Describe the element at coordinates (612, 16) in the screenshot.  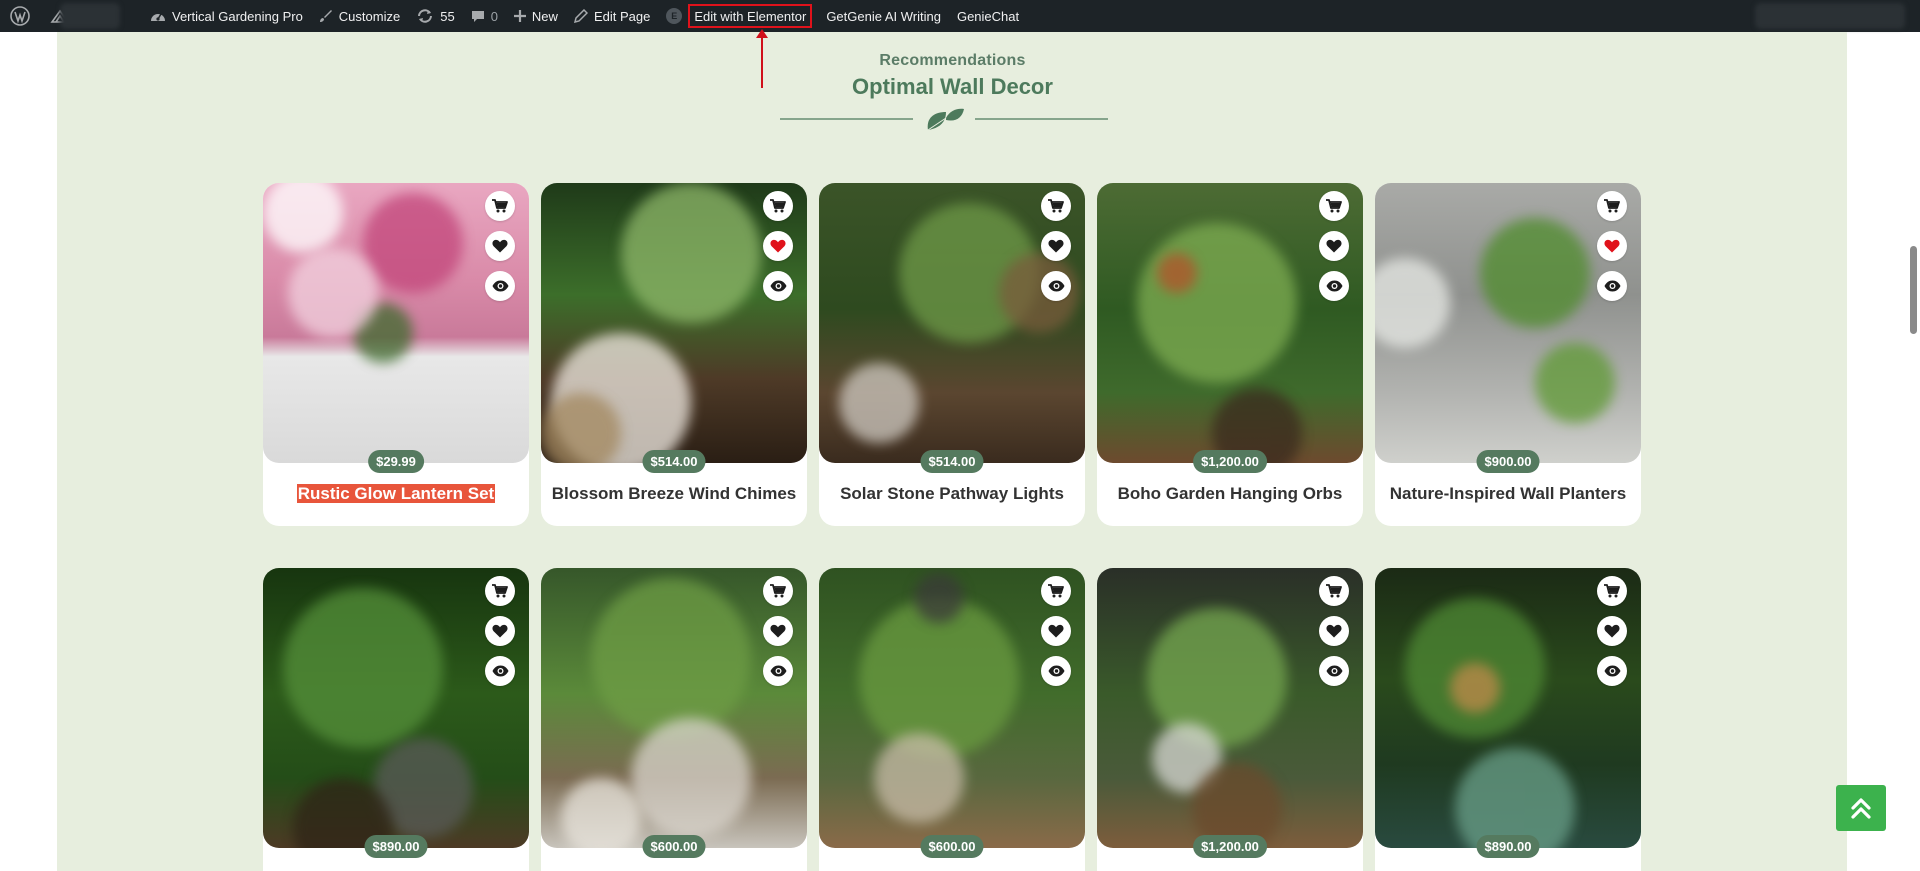
I see `edit-page-link: Edit Page` at that location.